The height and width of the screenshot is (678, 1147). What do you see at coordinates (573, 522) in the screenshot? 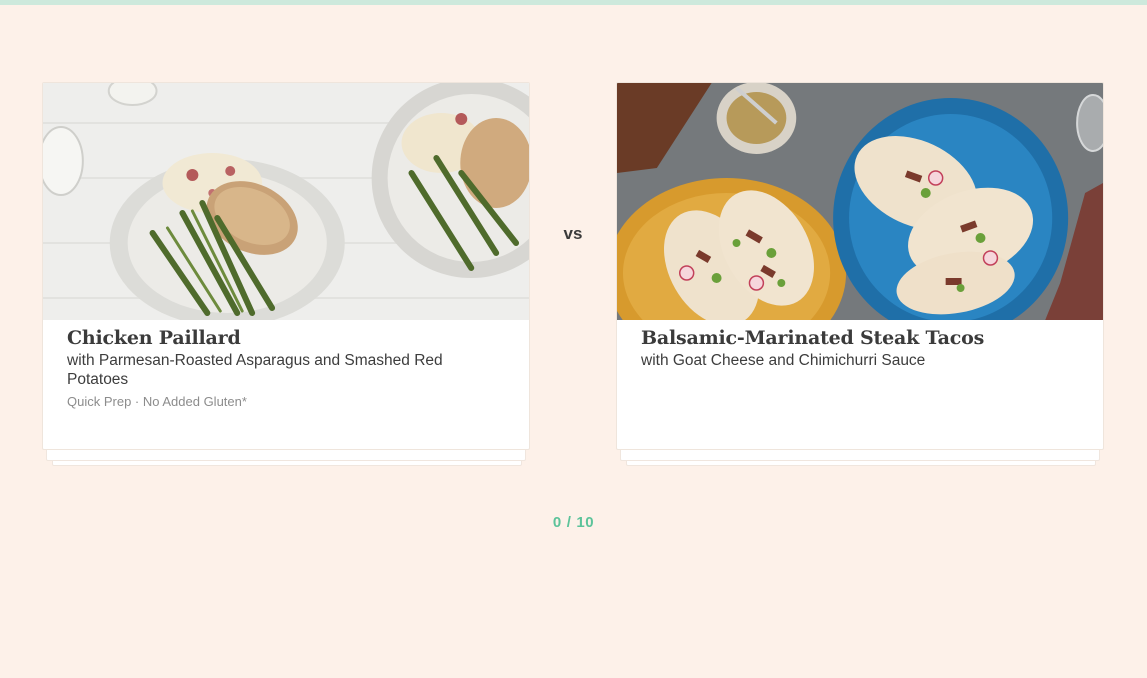
I see `progress-counter: 0/10` at bounding box center [573, 522].